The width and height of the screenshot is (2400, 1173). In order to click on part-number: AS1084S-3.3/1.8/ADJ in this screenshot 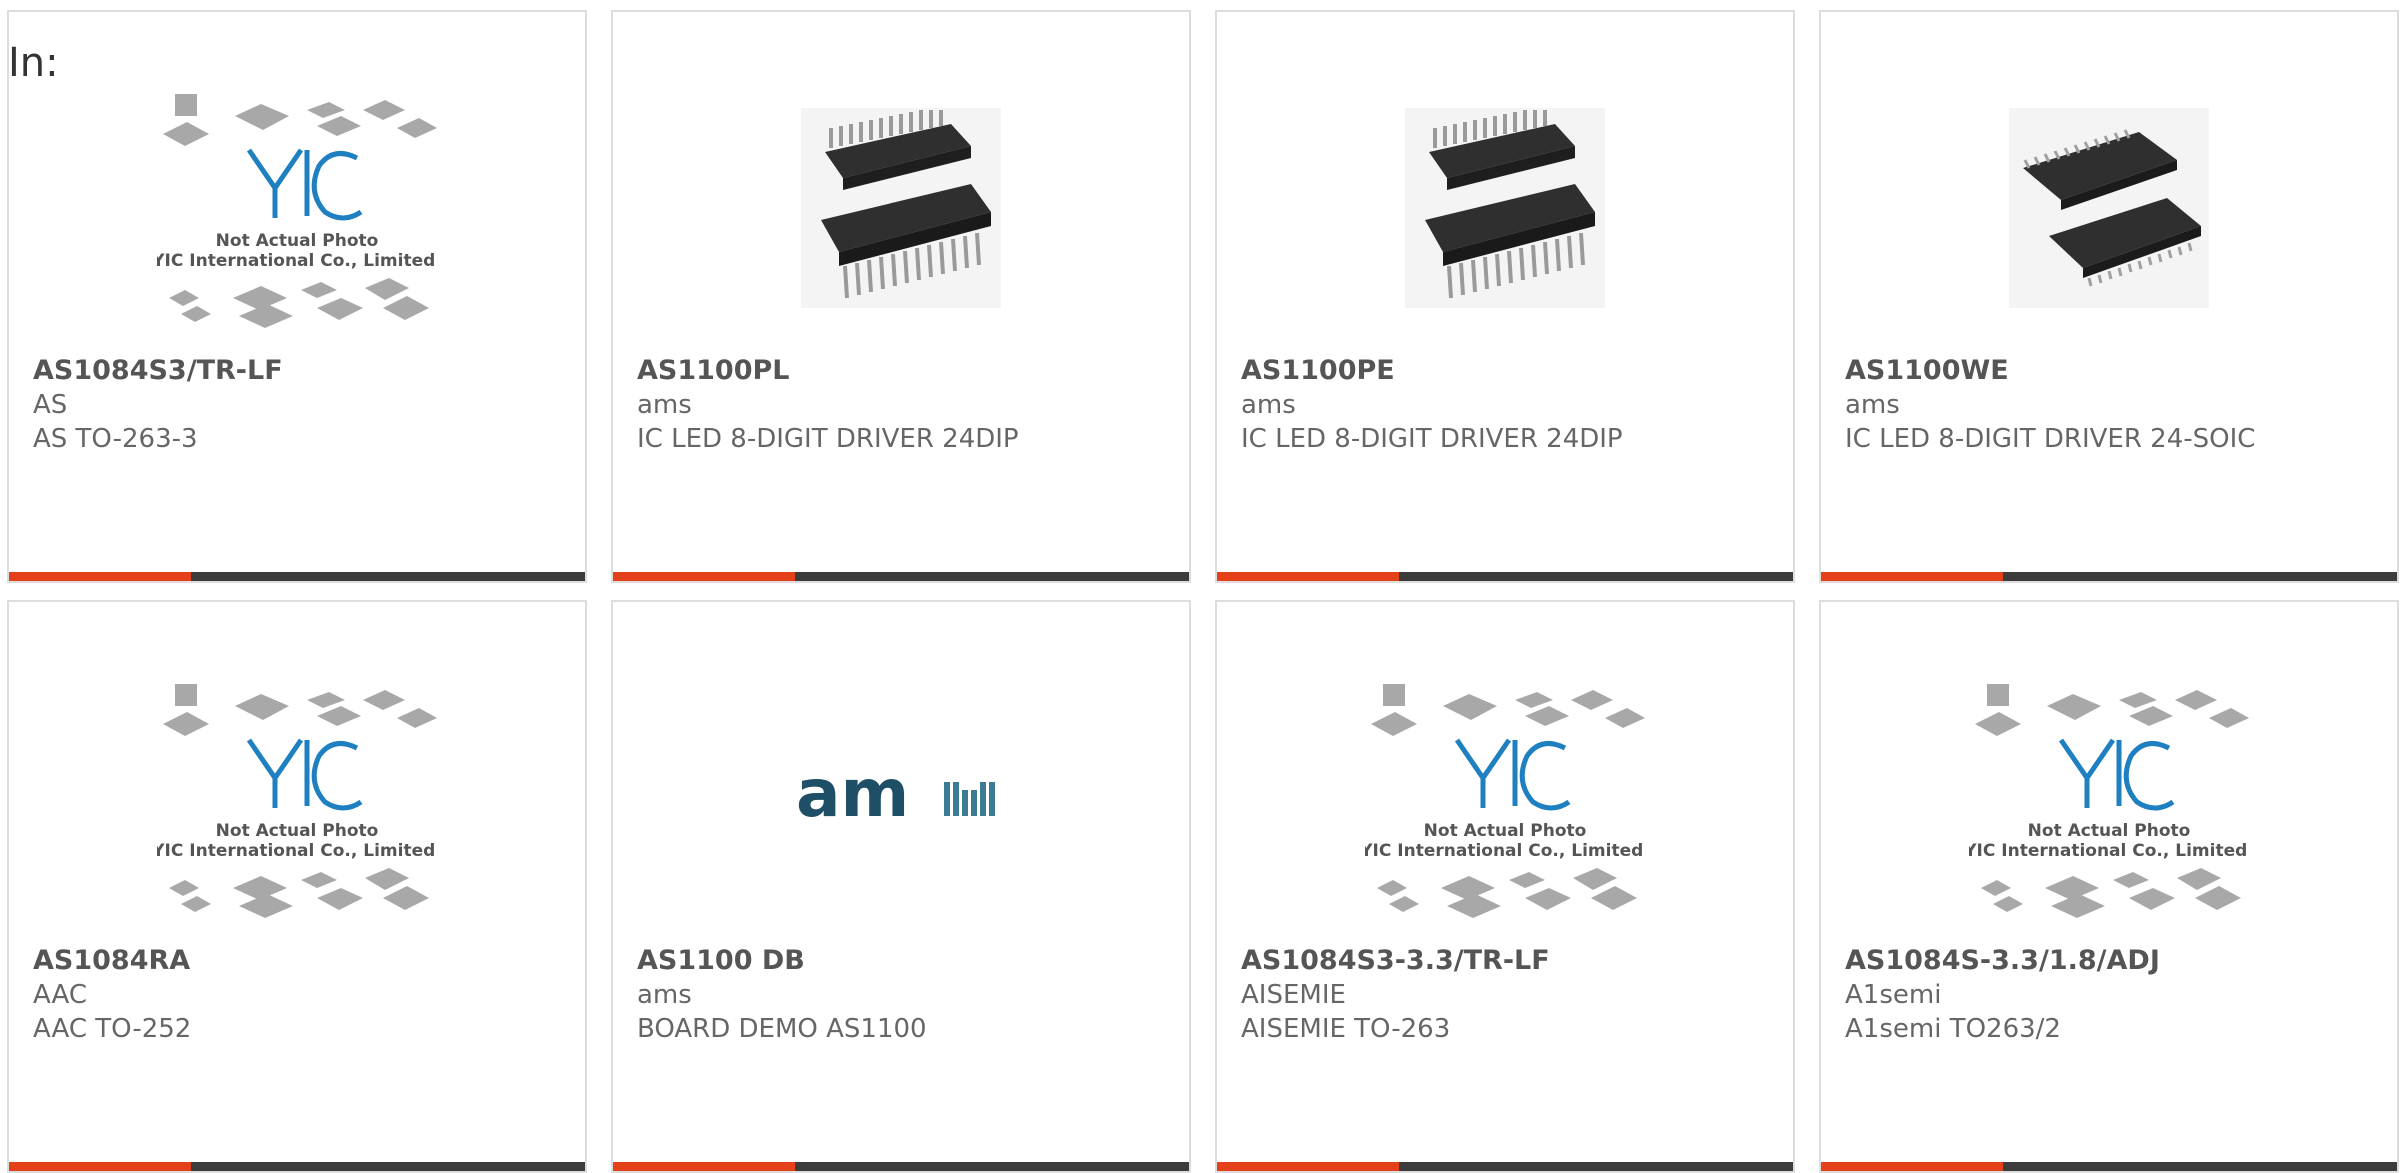, I will do `click(2116, 961)`.